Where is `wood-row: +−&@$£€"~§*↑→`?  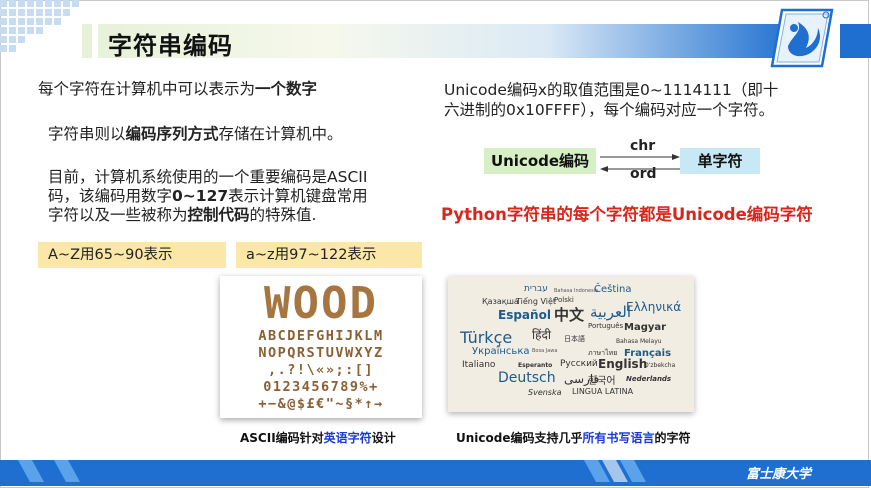
wood-row: +−&@$£€"~§*↑→ is located at coordinates (321, 404).